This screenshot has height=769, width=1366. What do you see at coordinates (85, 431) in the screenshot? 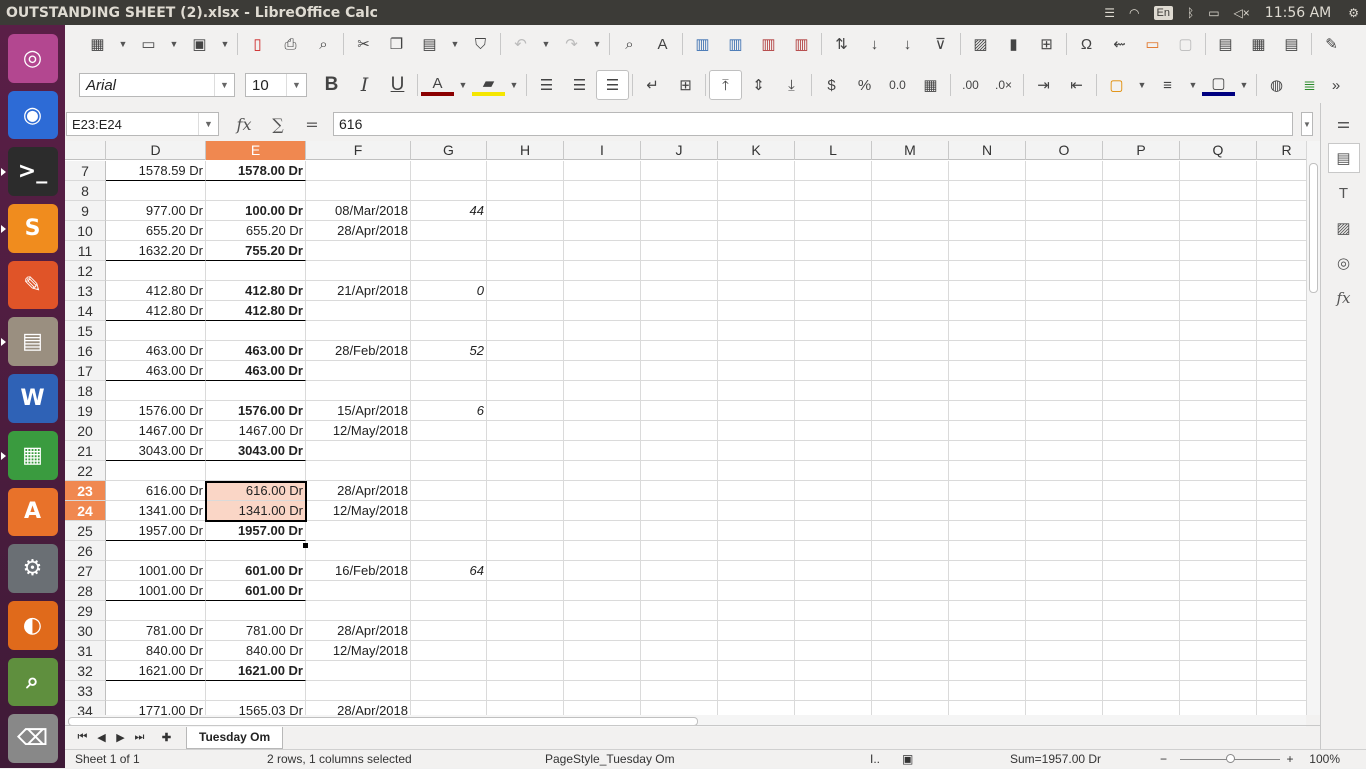
I see `row-header: 20` at bounding box center [85, 431].